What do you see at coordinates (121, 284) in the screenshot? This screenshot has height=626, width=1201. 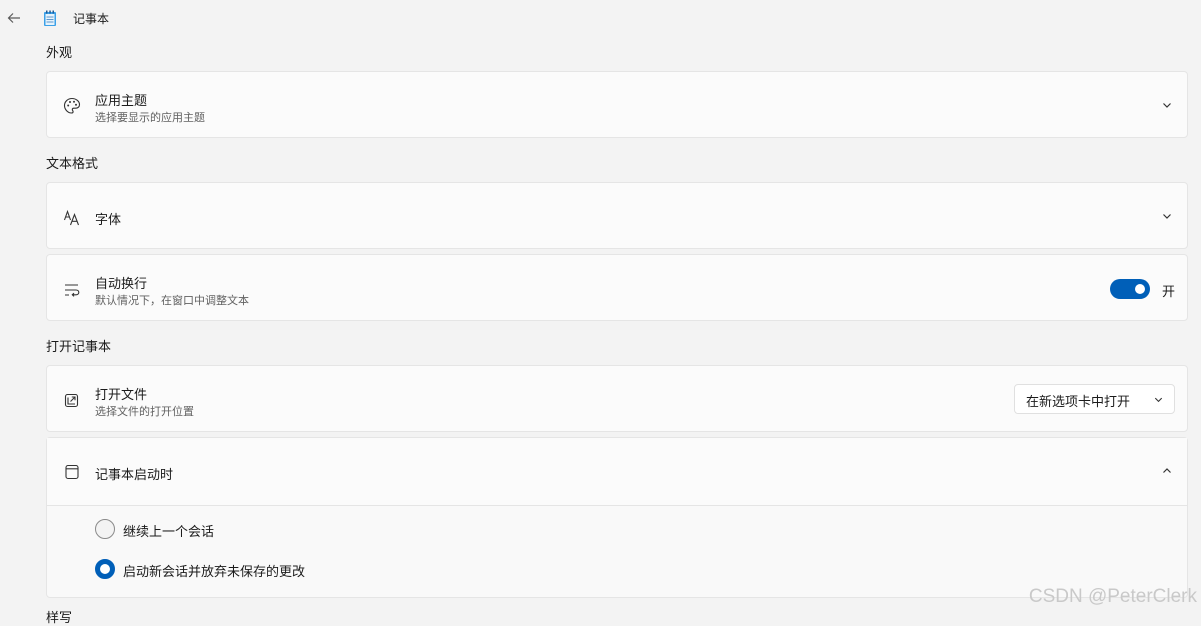 I see `word-wrap-title: 自动换行` at bounding box center [121, 284].